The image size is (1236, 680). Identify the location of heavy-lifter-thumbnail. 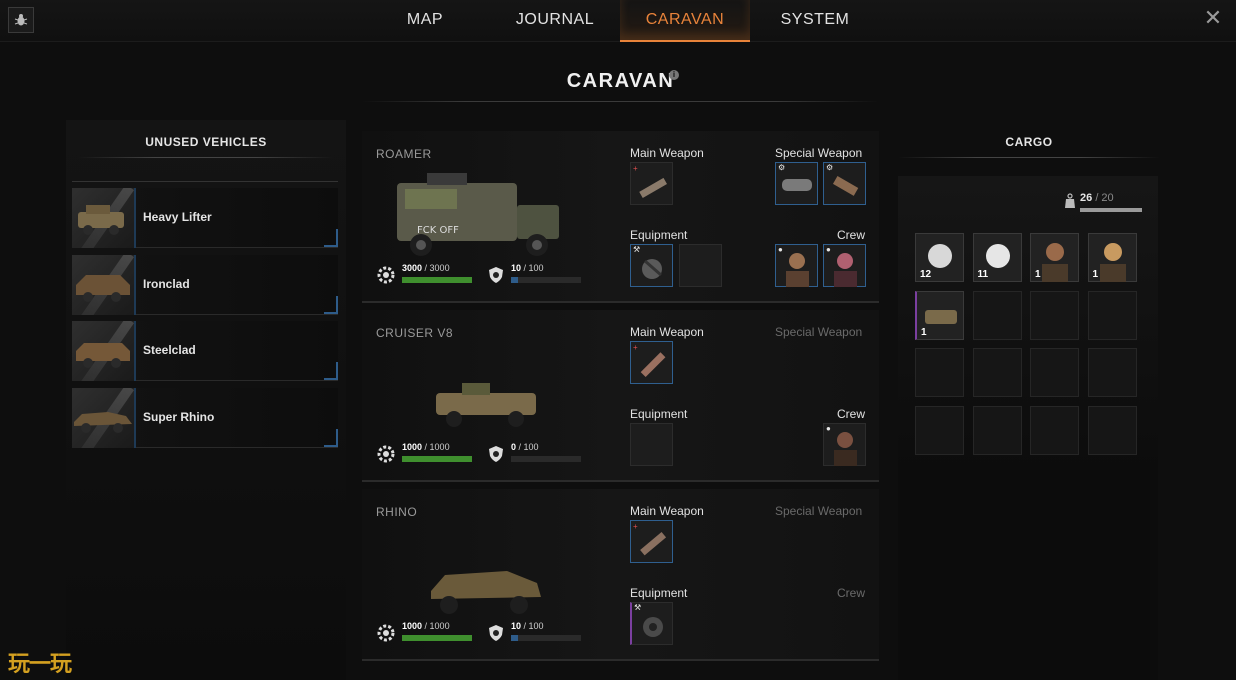
(103, 218).